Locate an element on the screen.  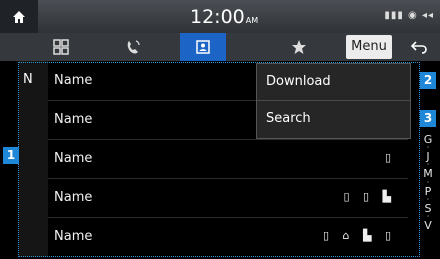
alphabet-index: G · J · M · P · S · V is located at coordinates (428, 182).